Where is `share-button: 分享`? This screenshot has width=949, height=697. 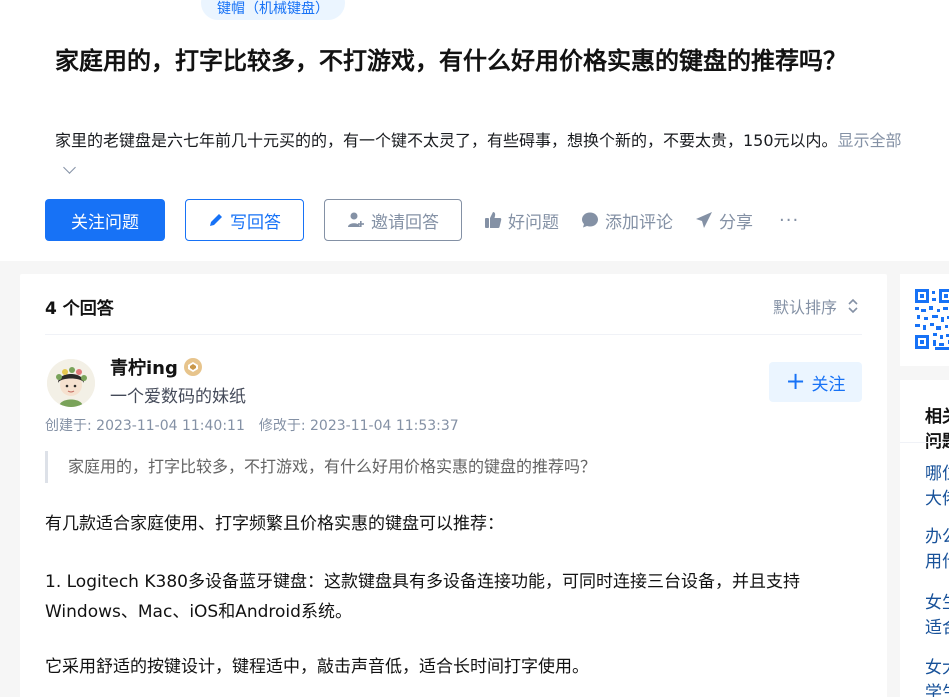
share-button: 分享 is located at coordinates (724, 220).